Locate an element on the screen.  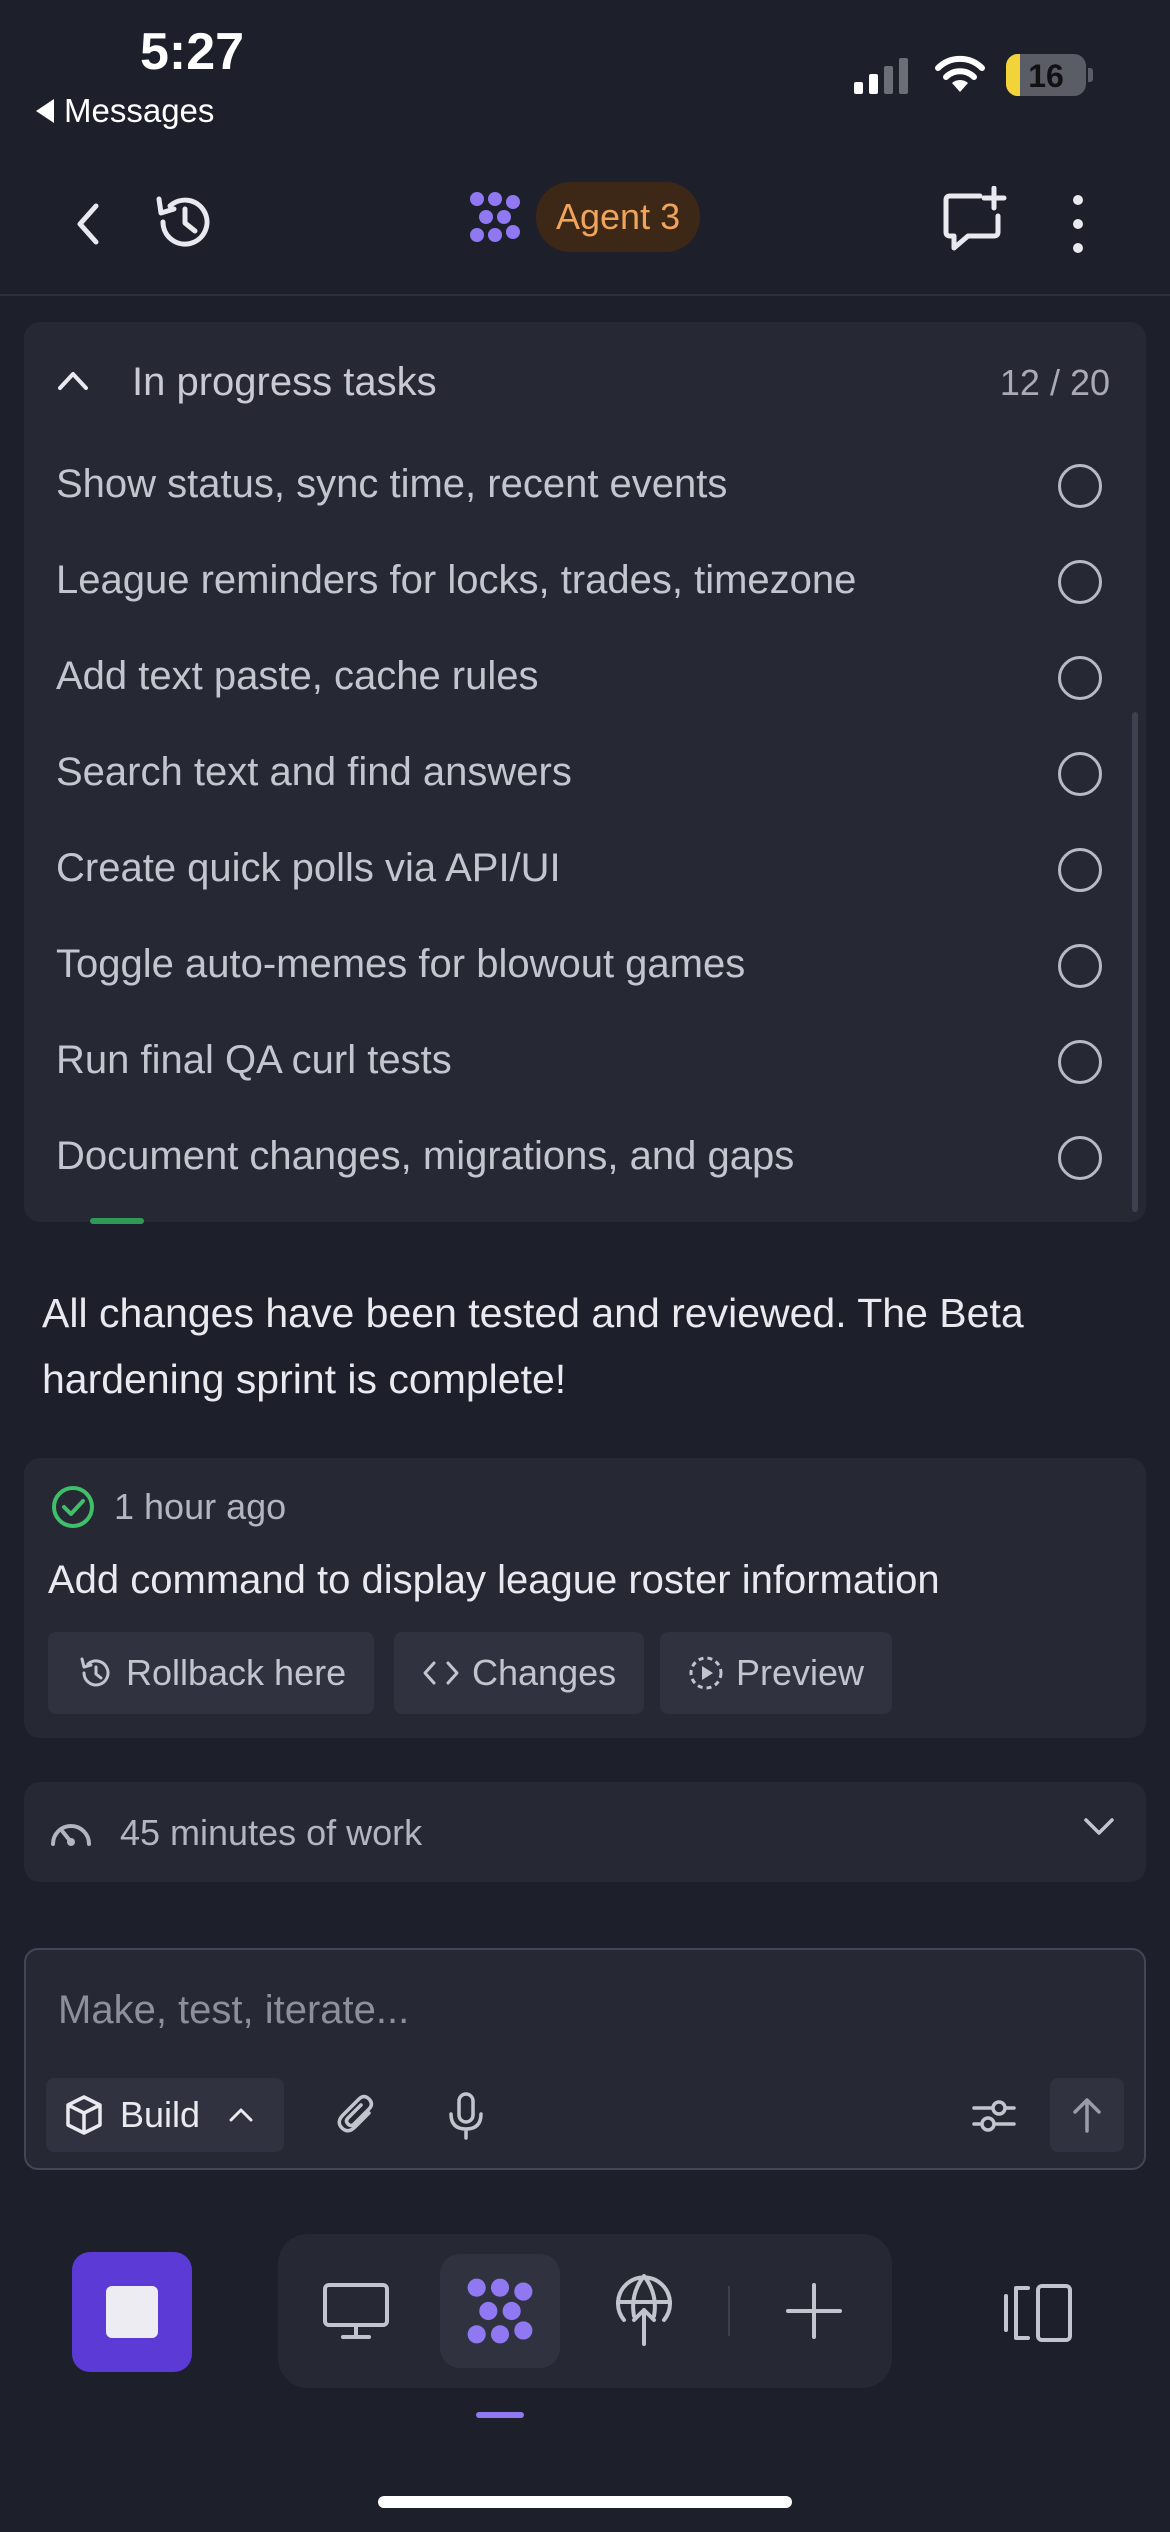
attach-button is located at coordinates (358, 2116).